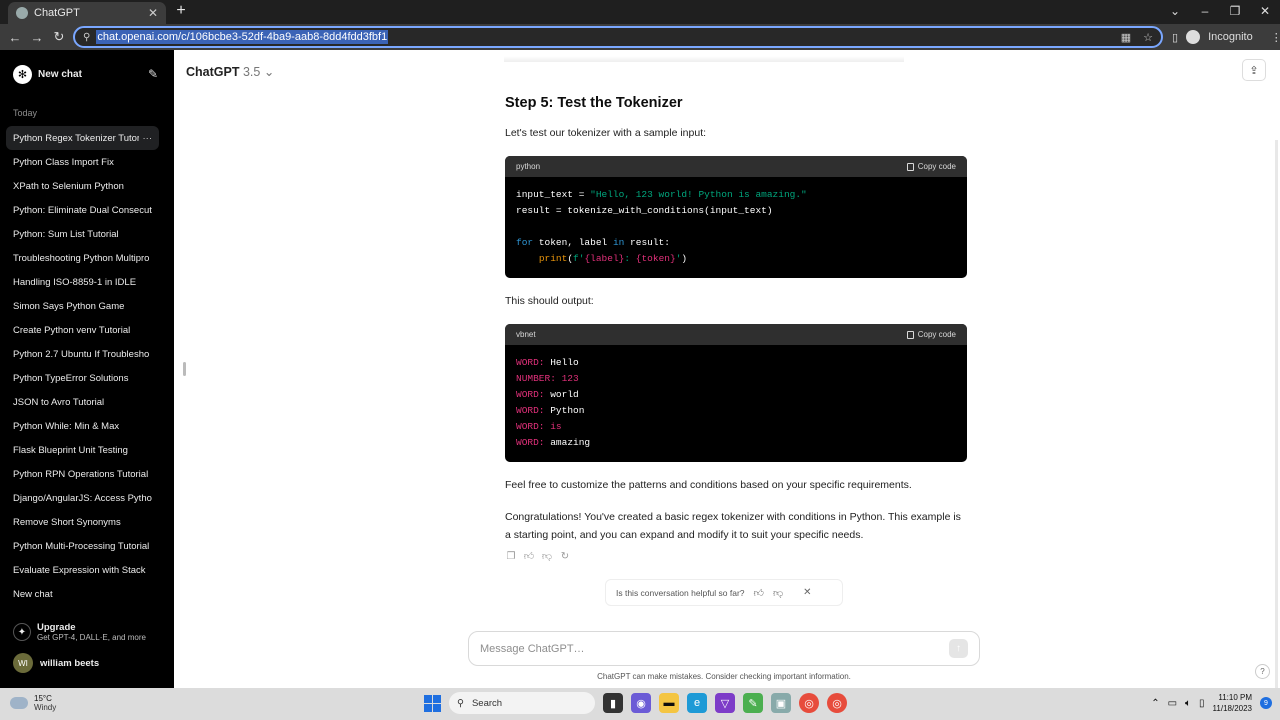  What do you see at coordinates (57, 13) in the screenshot?
I see `tab-title: ChatGPT` at bounding box center [57, 13].